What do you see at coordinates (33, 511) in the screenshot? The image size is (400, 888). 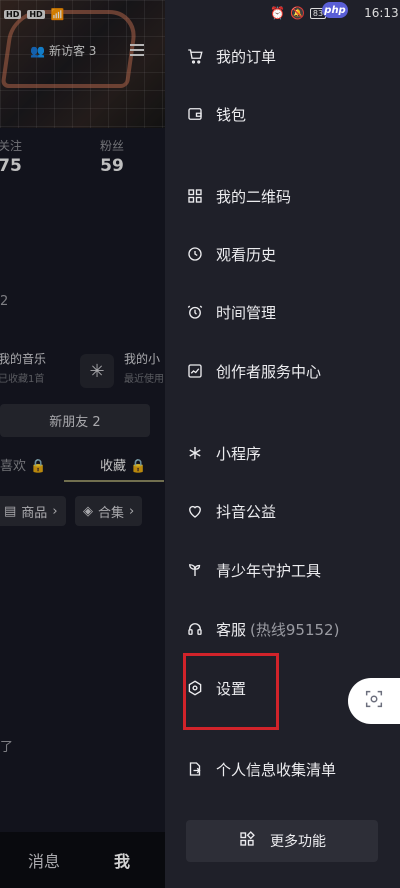 I see `chip-goods: ▤ 商品 ›` at bounding box center [33, 511].